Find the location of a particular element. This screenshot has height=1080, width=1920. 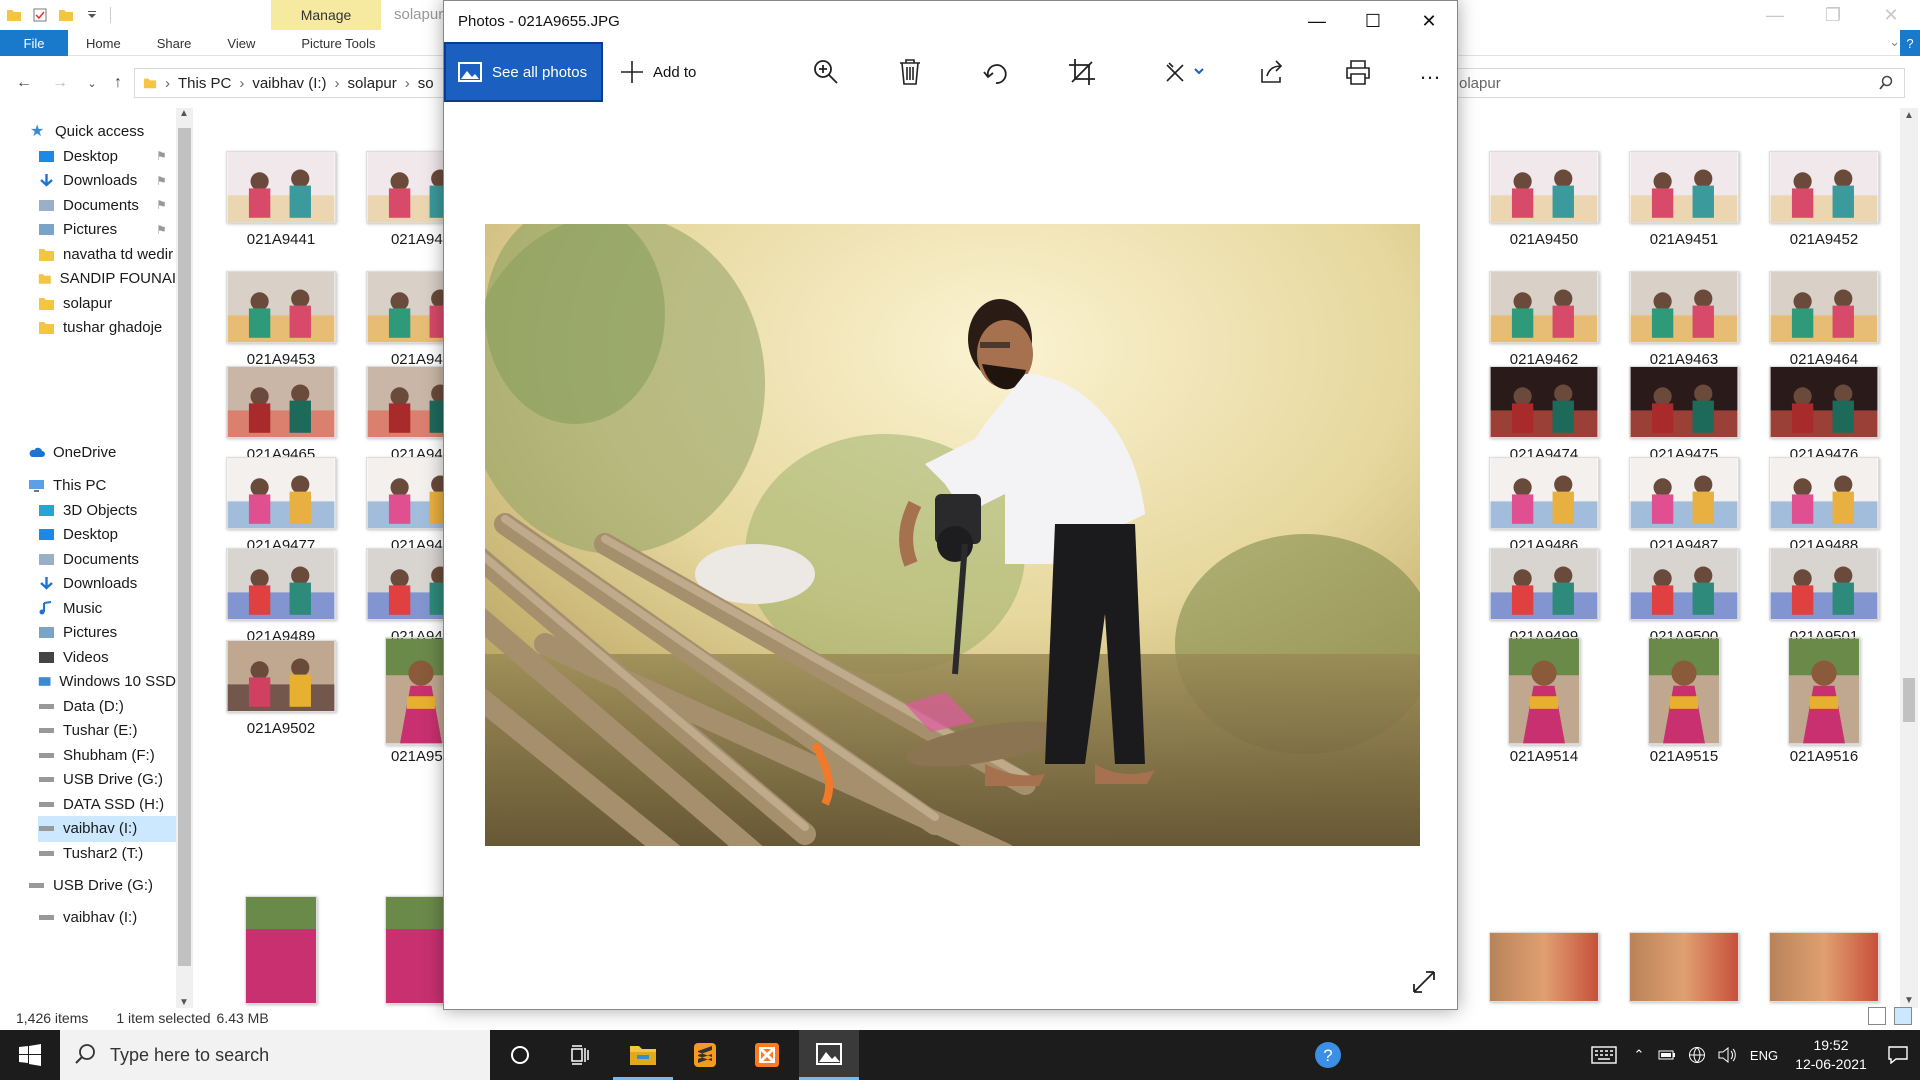

clock: 19:52 12-06-2021 is located at coordinates (1831, 1055).